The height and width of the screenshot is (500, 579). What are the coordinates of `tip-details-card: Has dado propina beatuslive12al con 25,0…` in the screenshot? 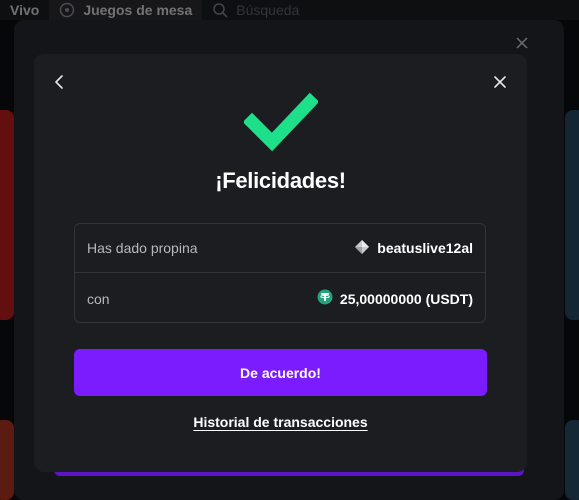 It's located at (280, 273).